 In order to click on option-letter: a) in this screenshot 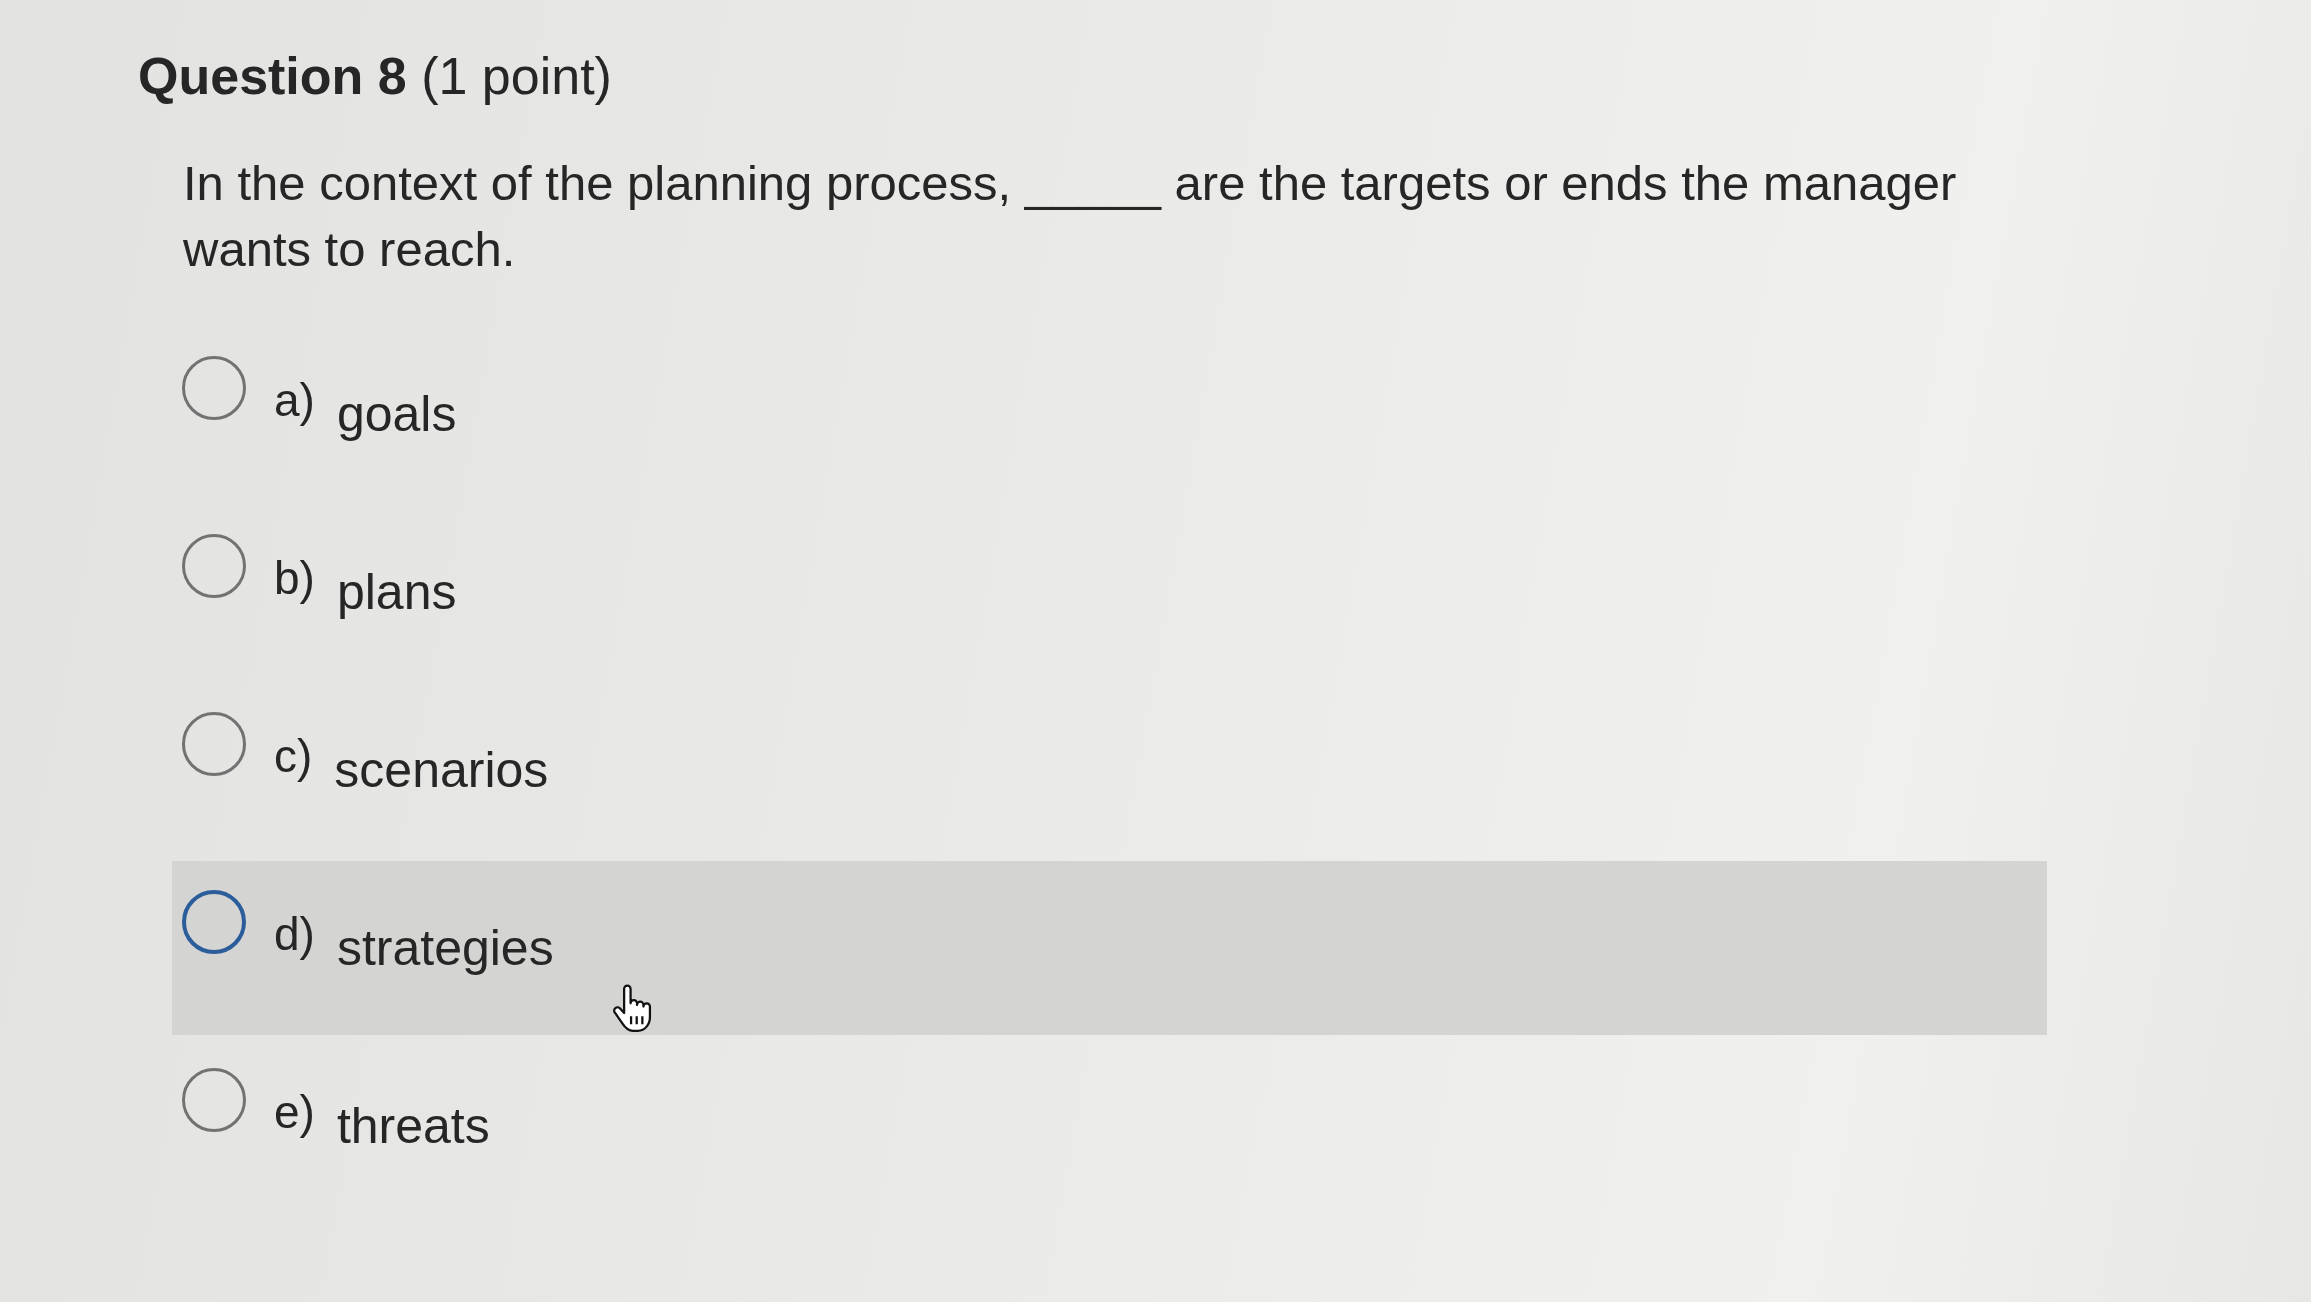, I will do `click(294, 400)`.